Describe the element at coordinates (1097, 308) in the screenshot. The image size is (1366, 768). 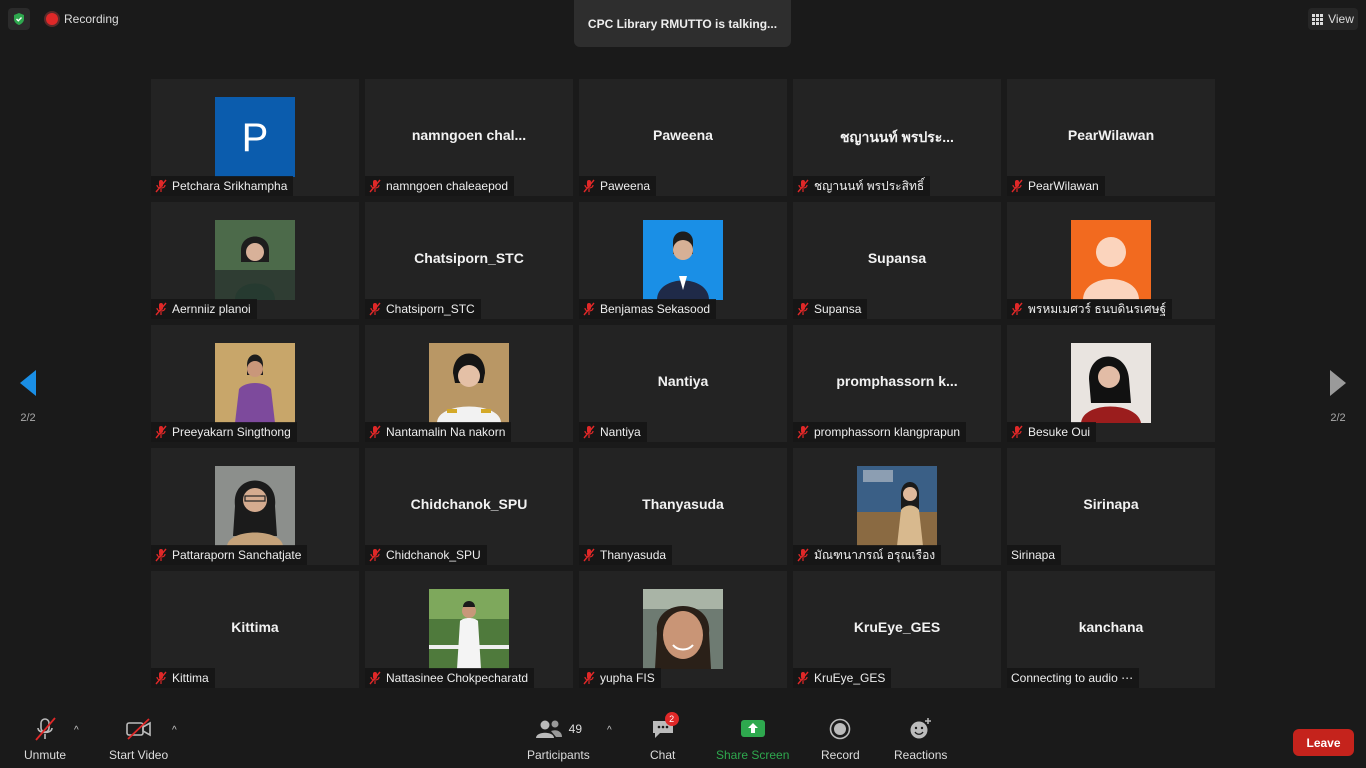
I see `participant-name: พรหมเมศวร์ ธนบดินรเศษฐ์` at that location.